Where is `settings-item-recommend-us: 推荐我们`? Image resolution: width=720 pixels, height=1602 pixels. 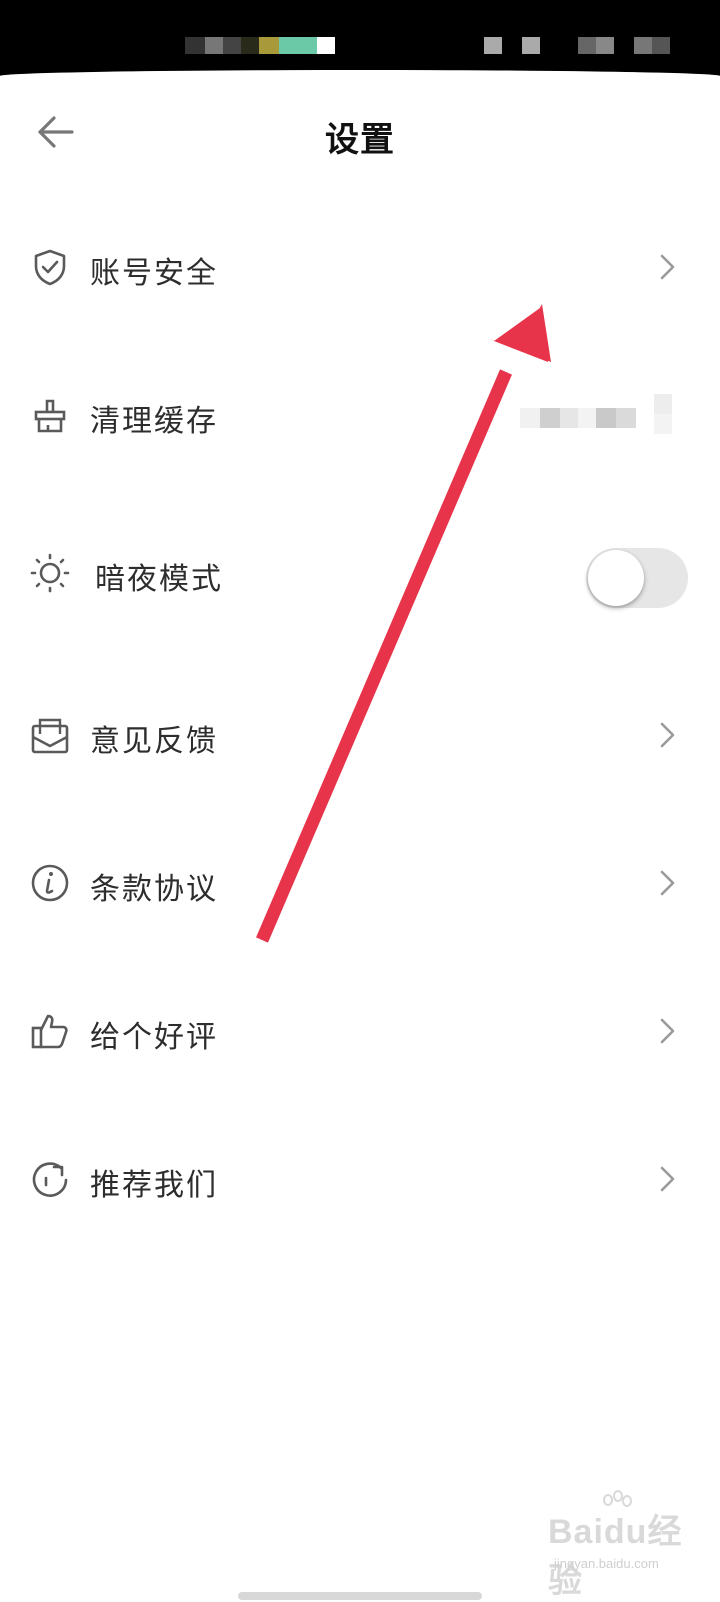 settings-item-recommend-us: 推荐我们 is located at coordinates (360, 1179).